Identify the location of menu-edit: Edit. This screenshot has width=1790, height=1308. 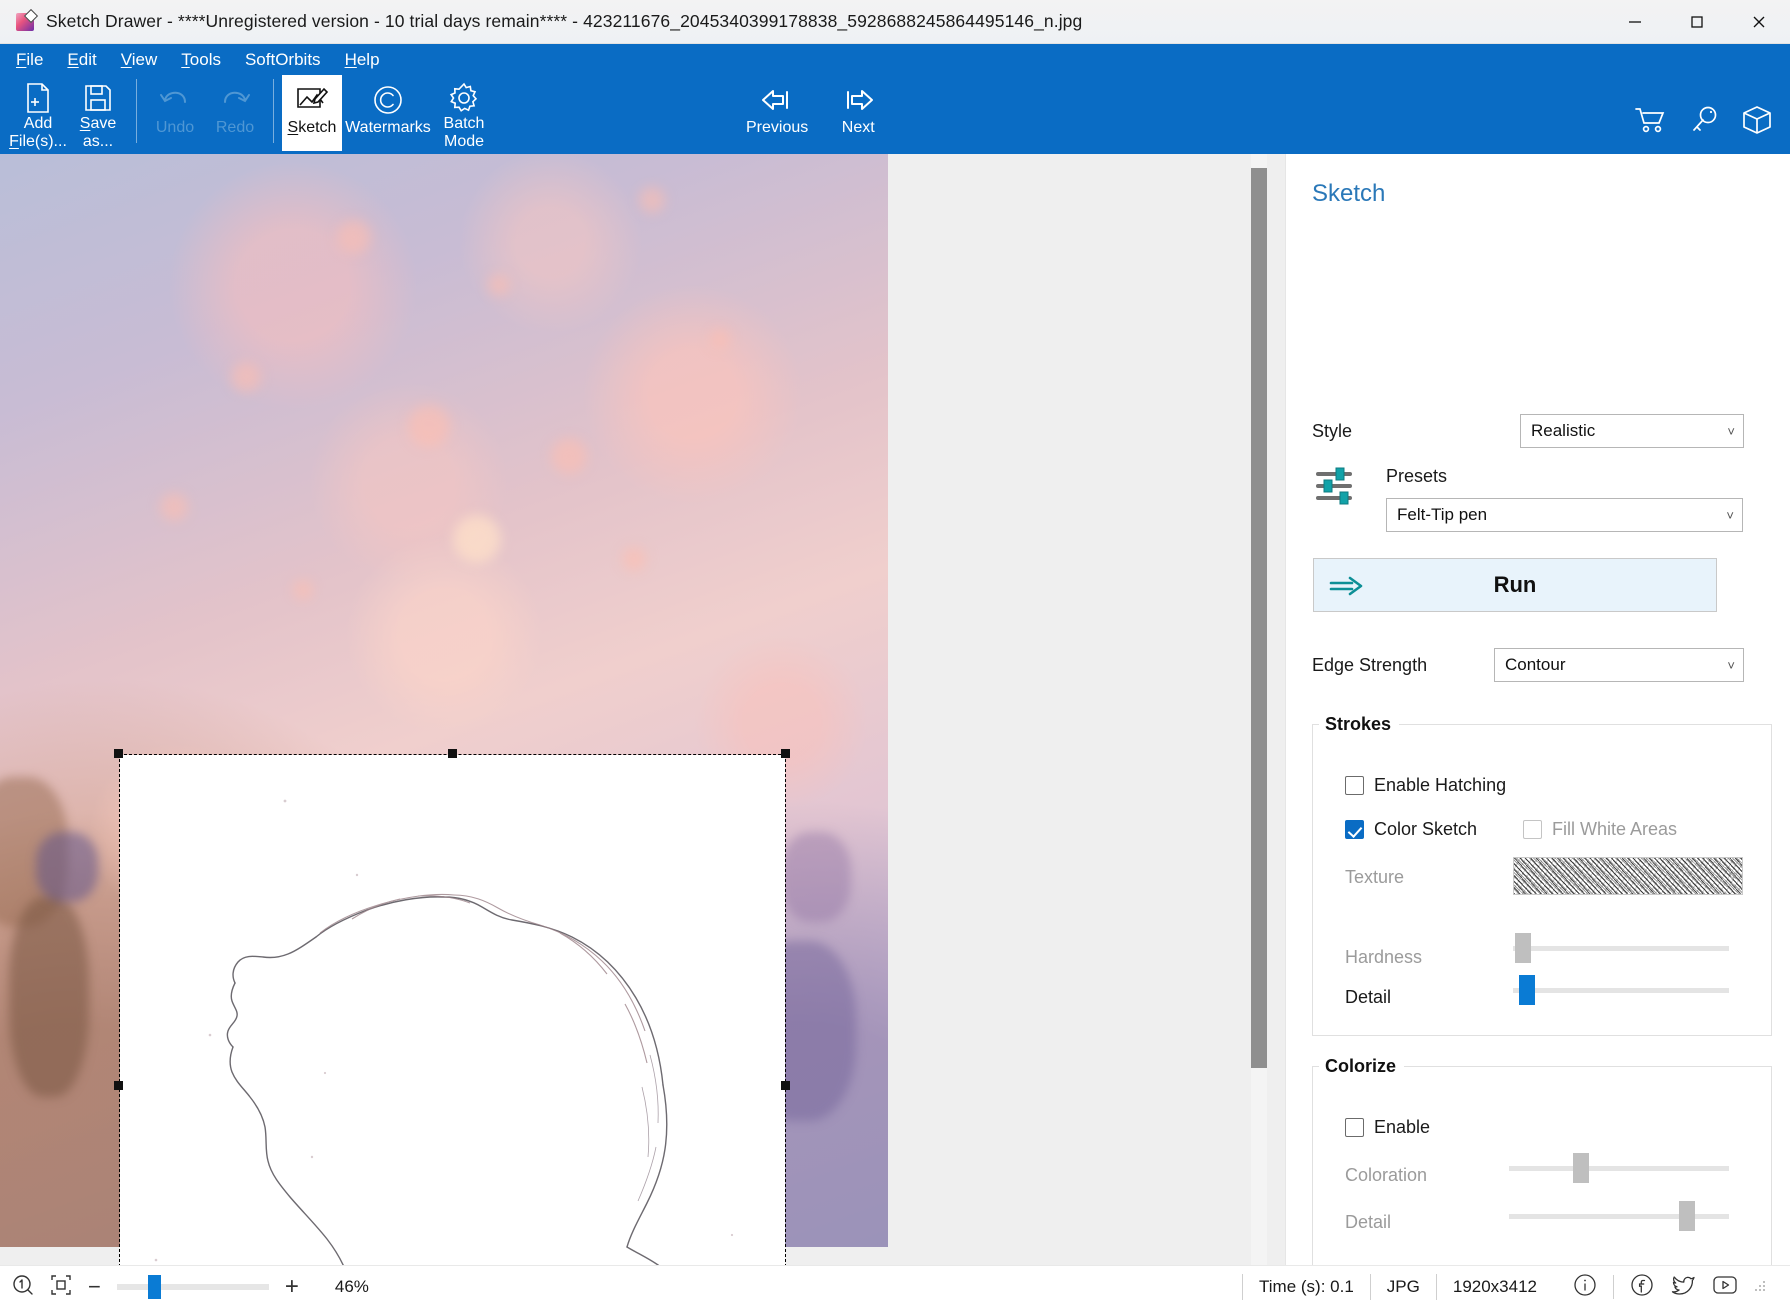
(81, 60).